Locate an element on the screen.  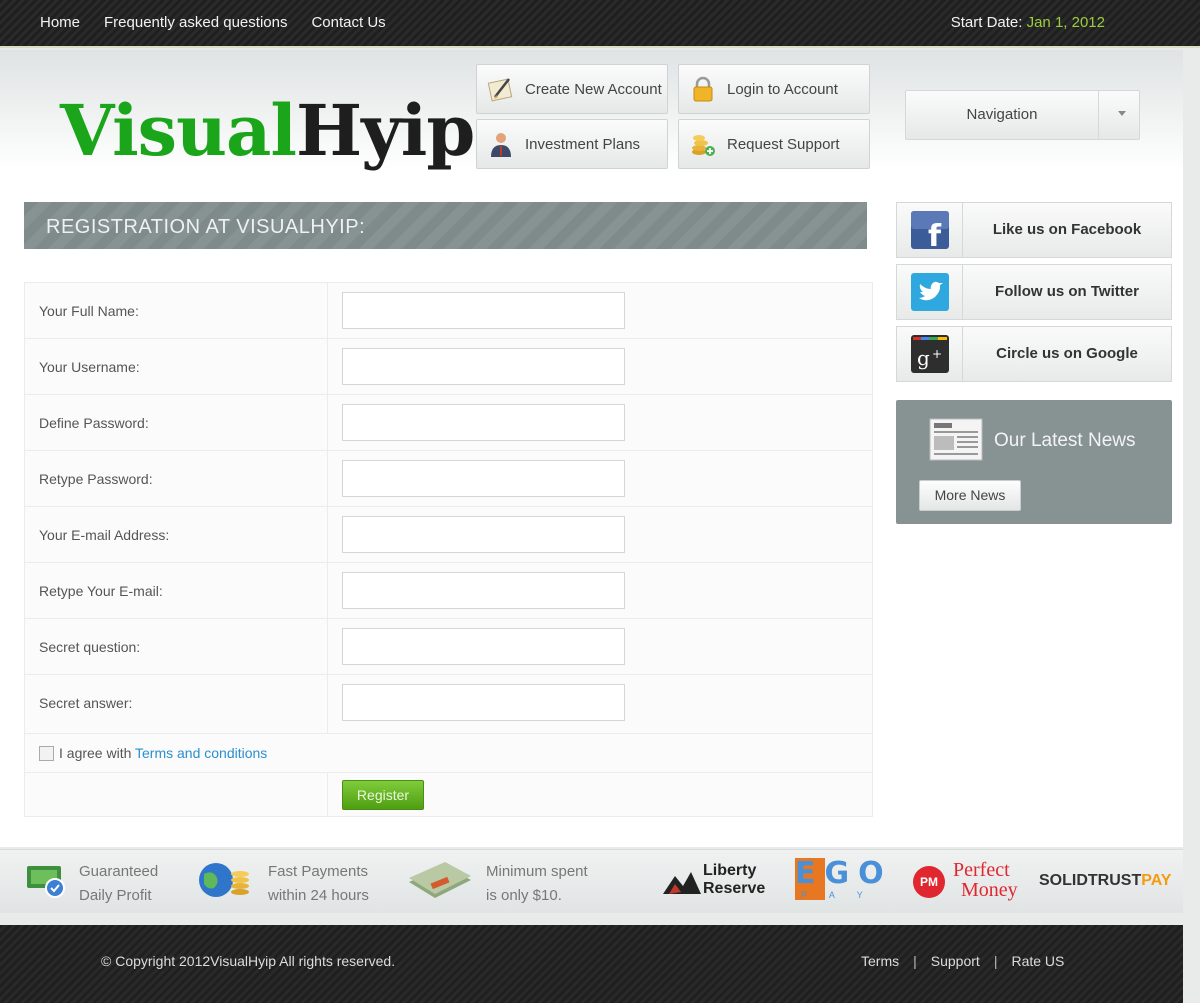
agree-checkbox is located at coordinates (46, 753).